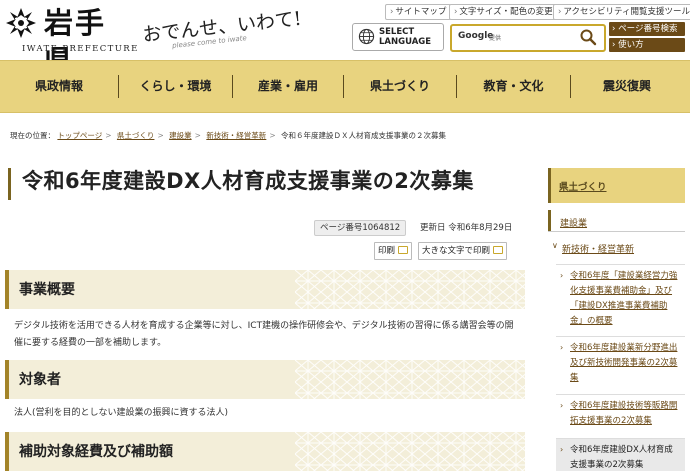 This screenshot has height=473, width=690. Describe the element at coordinates (620, 454) in the screenshot. I see `sidebar-subitem-current: › 令和6年度建設DX人材育成支援事業の2次募集` at that location.